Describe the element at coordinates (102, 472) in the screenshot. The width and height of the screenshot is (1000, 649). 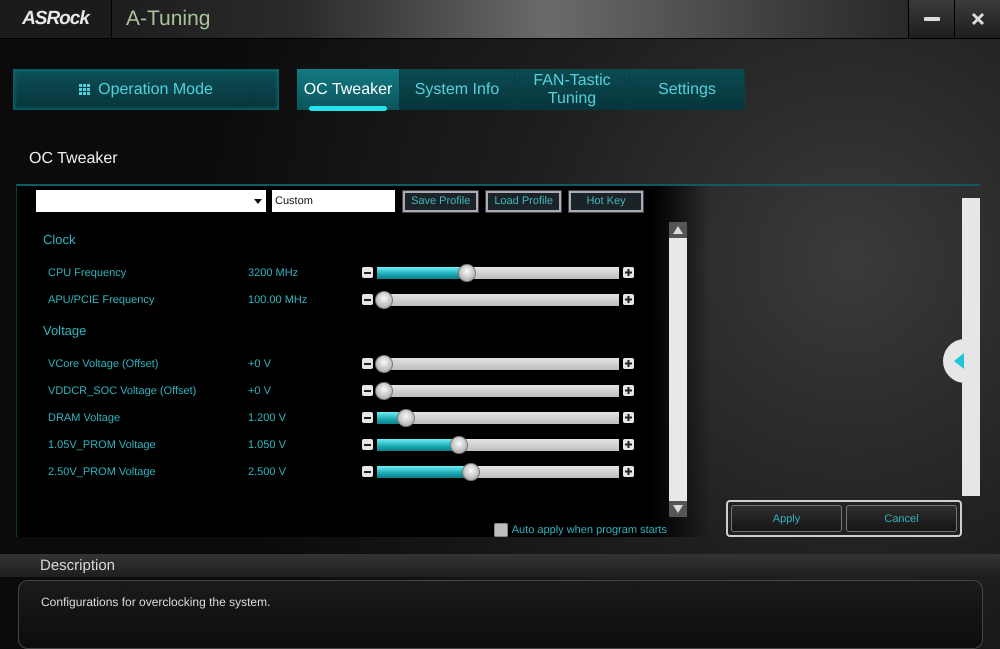
I see `setting-name: 2.50V_PROM Voltage` at that location.